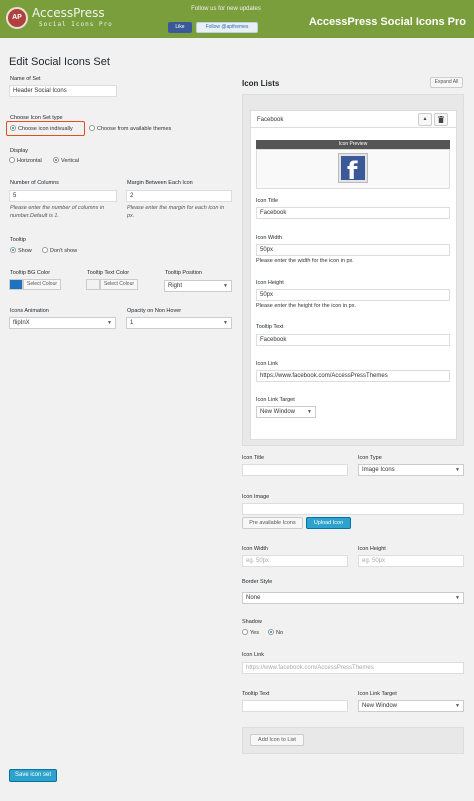 The image size is (474, 801). I want to click on facebook-glyph: f, so click(352, 171).